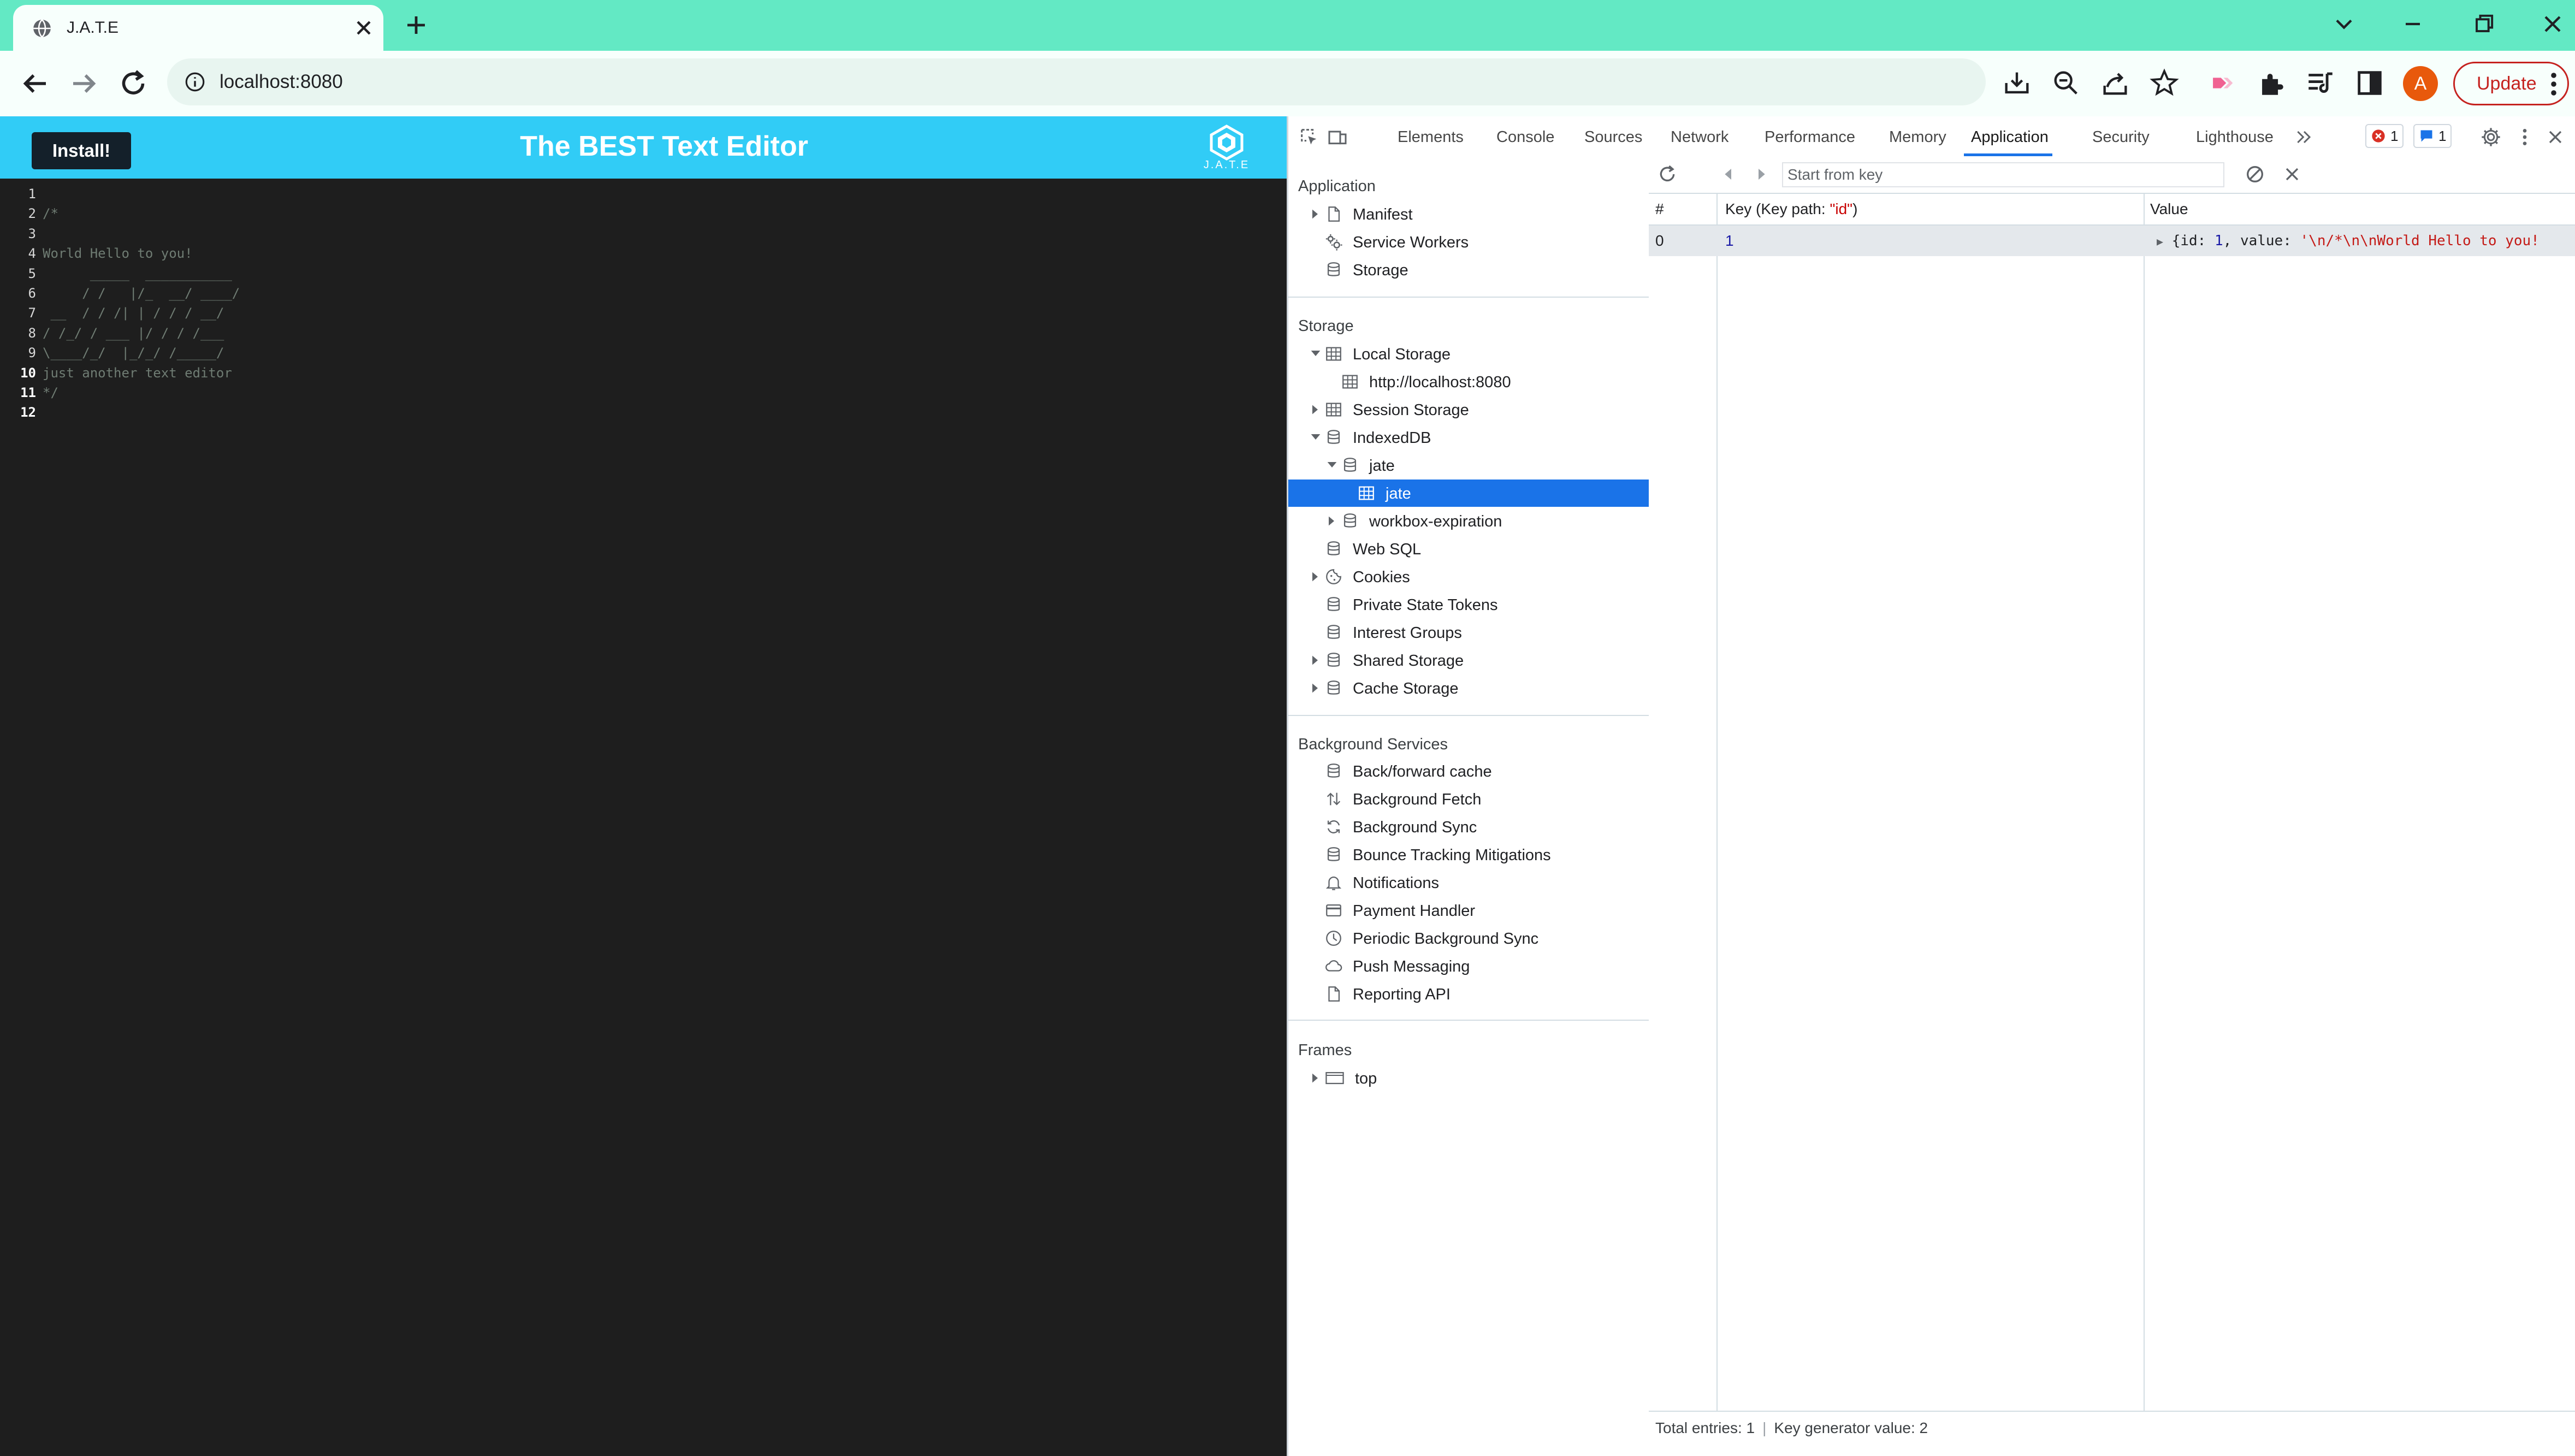 This screenshot has width=2575, height=1456. Describe the element at coordinates (2384, 136) in the screenshot. I see `error-count-badge: 1` at that location.